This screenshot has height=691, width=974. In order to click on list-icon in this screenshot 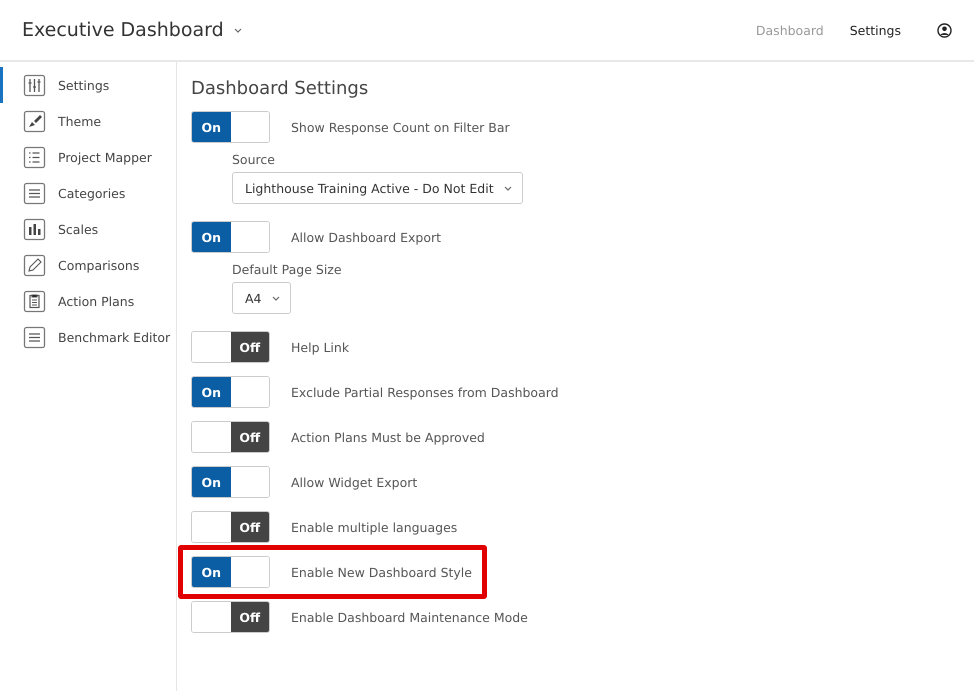, I will do `click(34, 157)`.